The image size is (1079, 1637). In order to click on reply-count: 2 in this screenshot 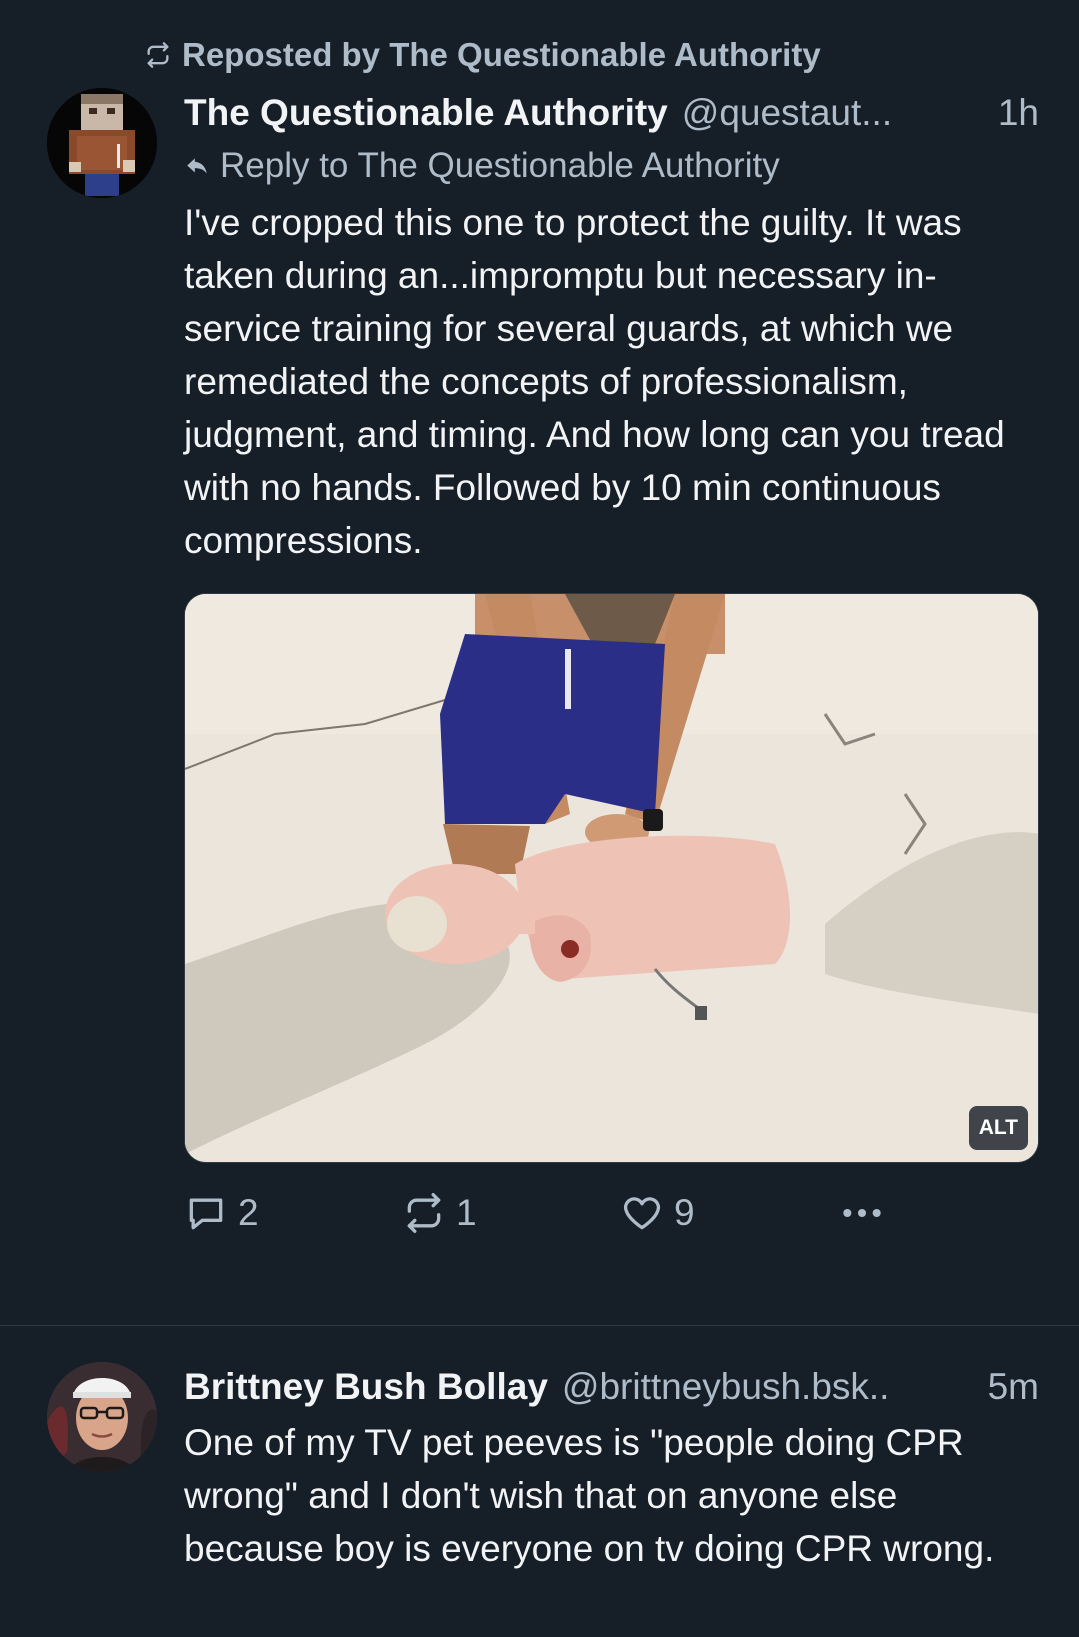, I will do `click(248, 1212)`.